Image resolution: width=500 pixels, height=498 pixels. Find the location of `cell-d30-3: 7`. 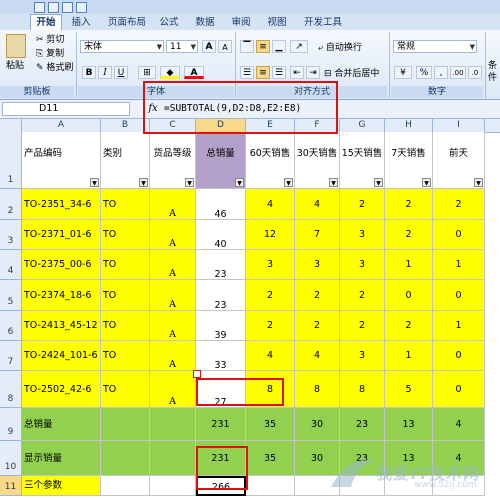

cell-d30-3: 7 is located at coordinates (317, 235).